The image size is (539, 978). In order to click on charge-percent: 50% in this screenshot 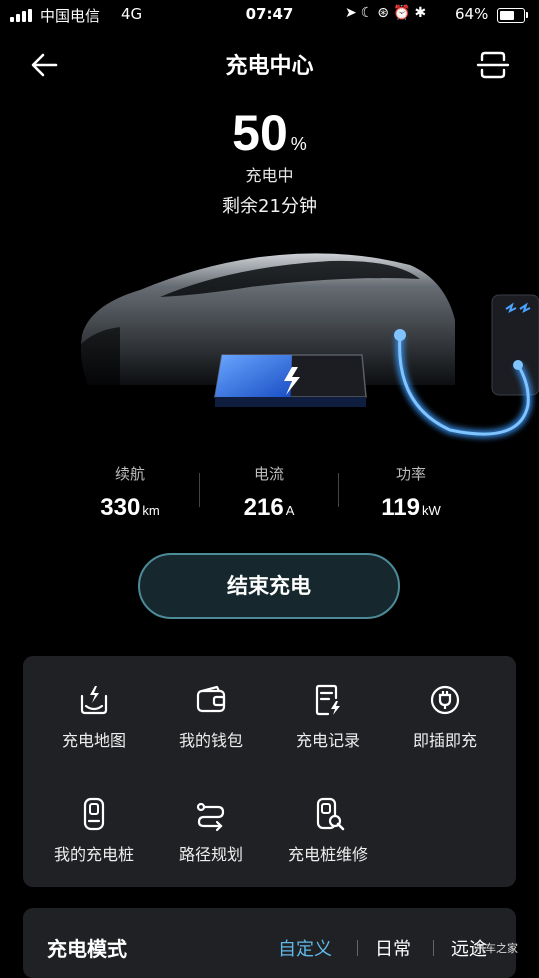, I will do `click(269, 133)`.